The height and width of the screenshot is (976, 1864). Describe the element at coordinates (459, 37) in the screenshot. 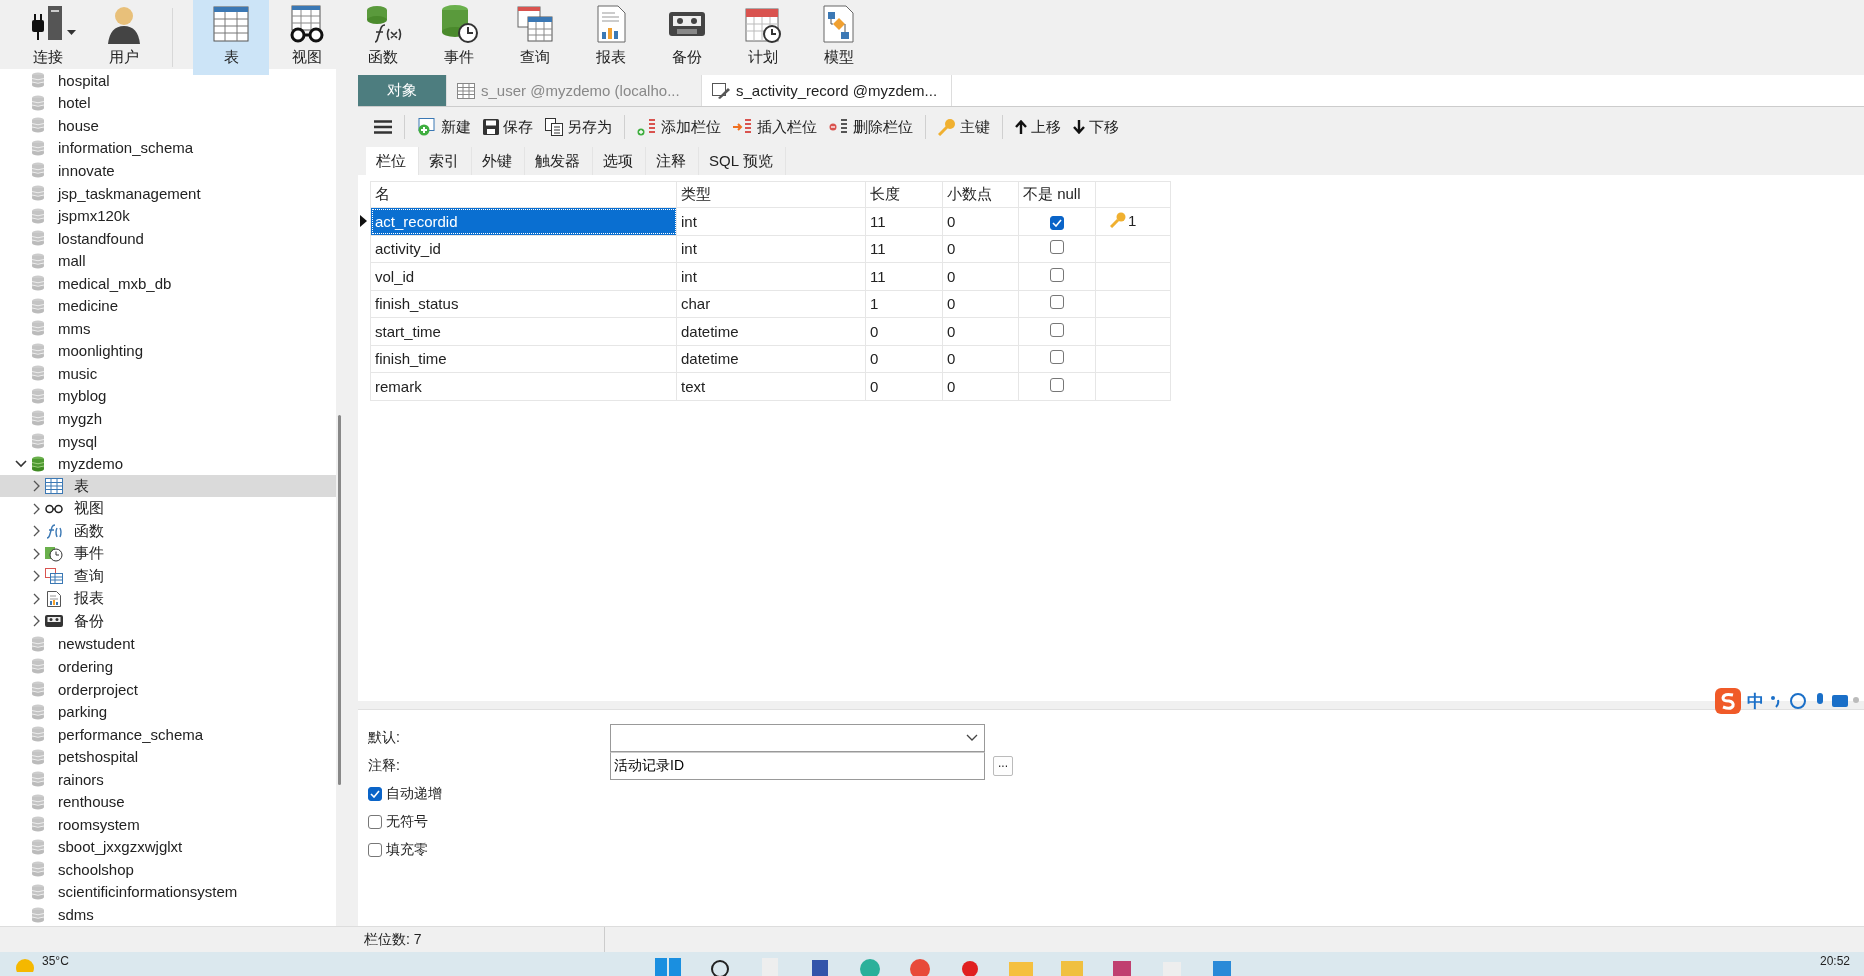

I see `toolbar-button: 事件` at that location.